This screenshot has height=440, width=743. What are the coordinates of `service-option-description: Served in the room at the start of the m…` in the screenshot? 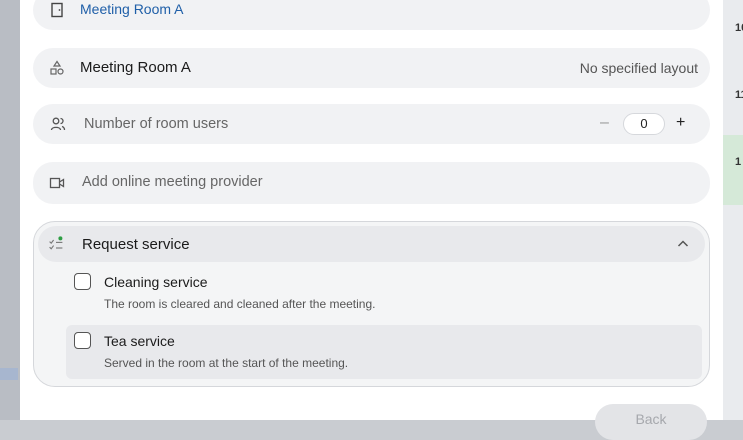 It's located at (226, 363).